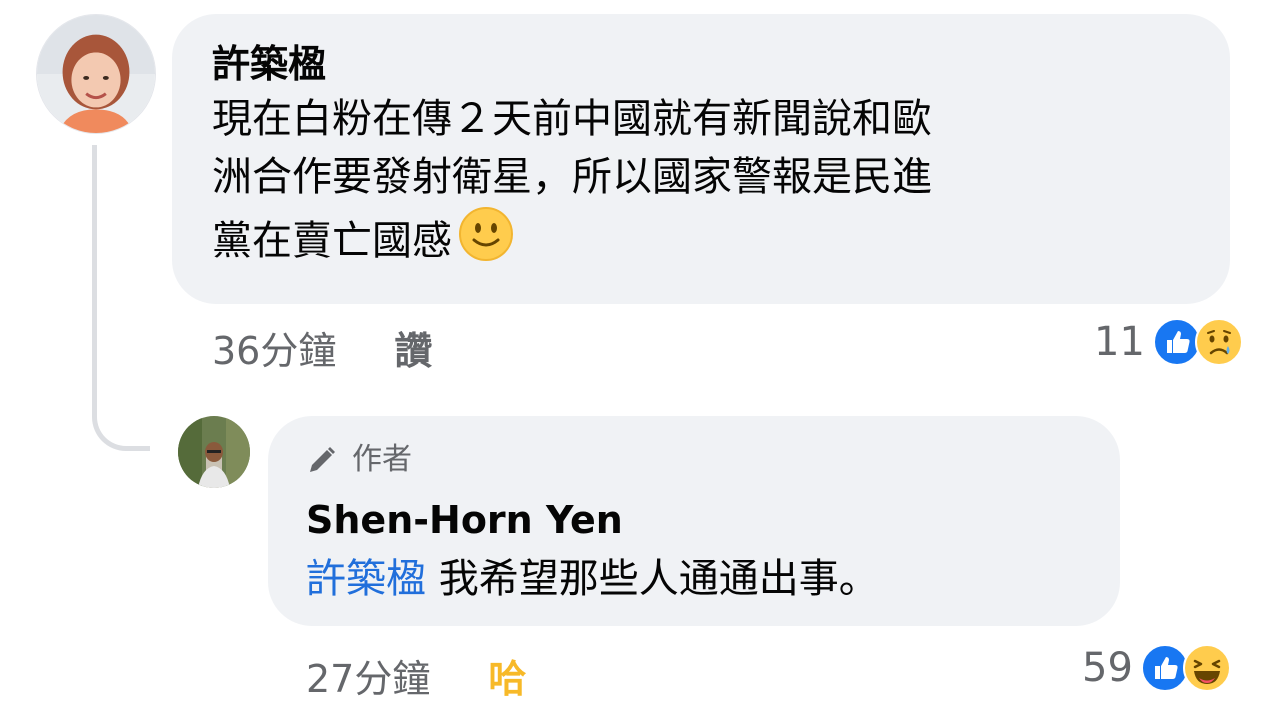 The height and width of the screenshot is (703, 1280). I want to click on comment-author-name: 許築楹, so click(701, 64).